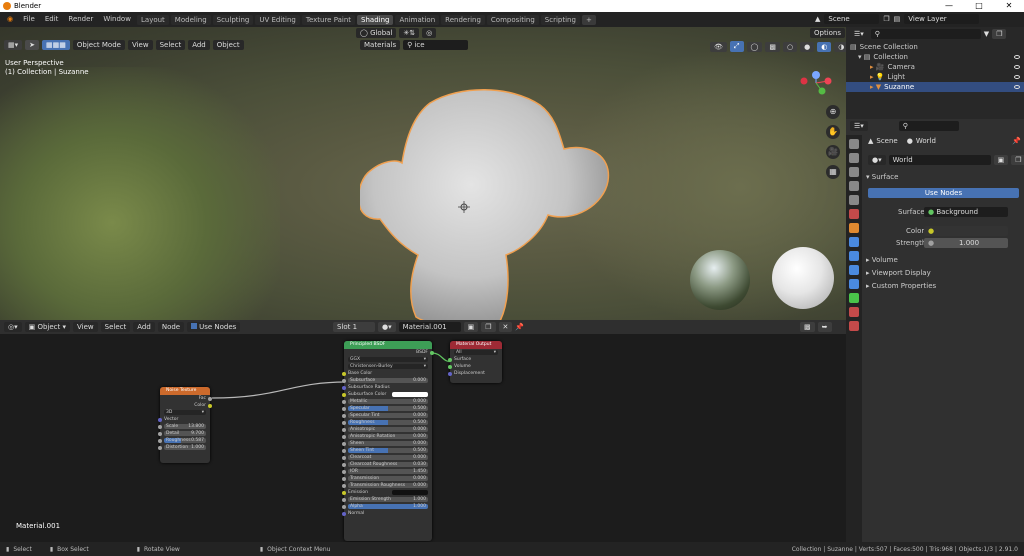 Image resolution: width=1024 pixels, height=556 pixels. I want to click on filter-icon: ▼, so click(986, 34).